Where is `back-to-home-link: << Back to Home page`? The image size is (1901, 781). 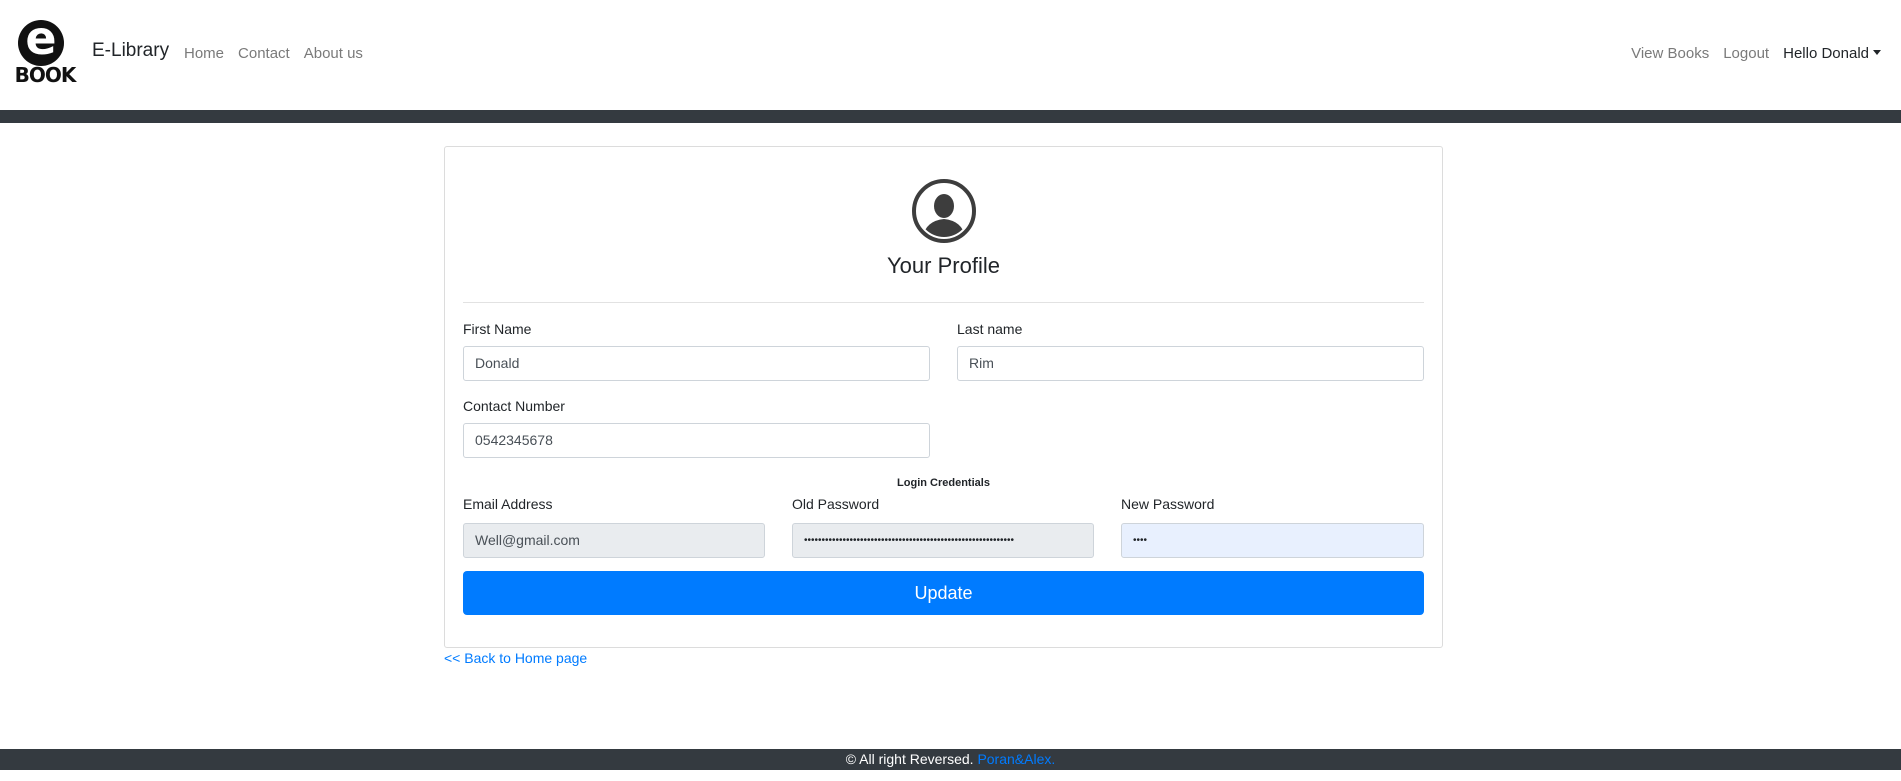 back-to-home-link: << Back to Home page is located at coordinates (515, 658).